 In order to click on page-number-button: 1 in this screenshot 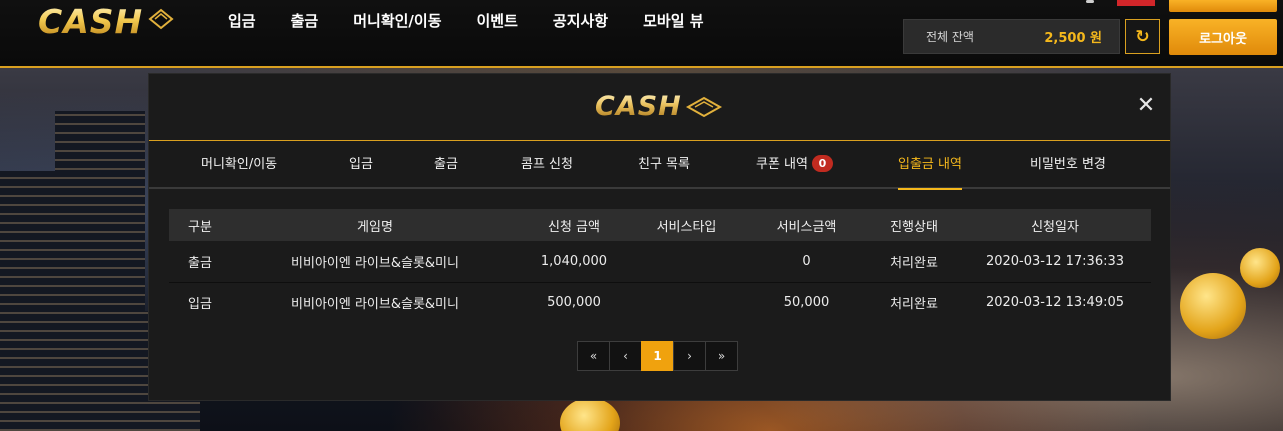, I will do `click(657, 356)`.